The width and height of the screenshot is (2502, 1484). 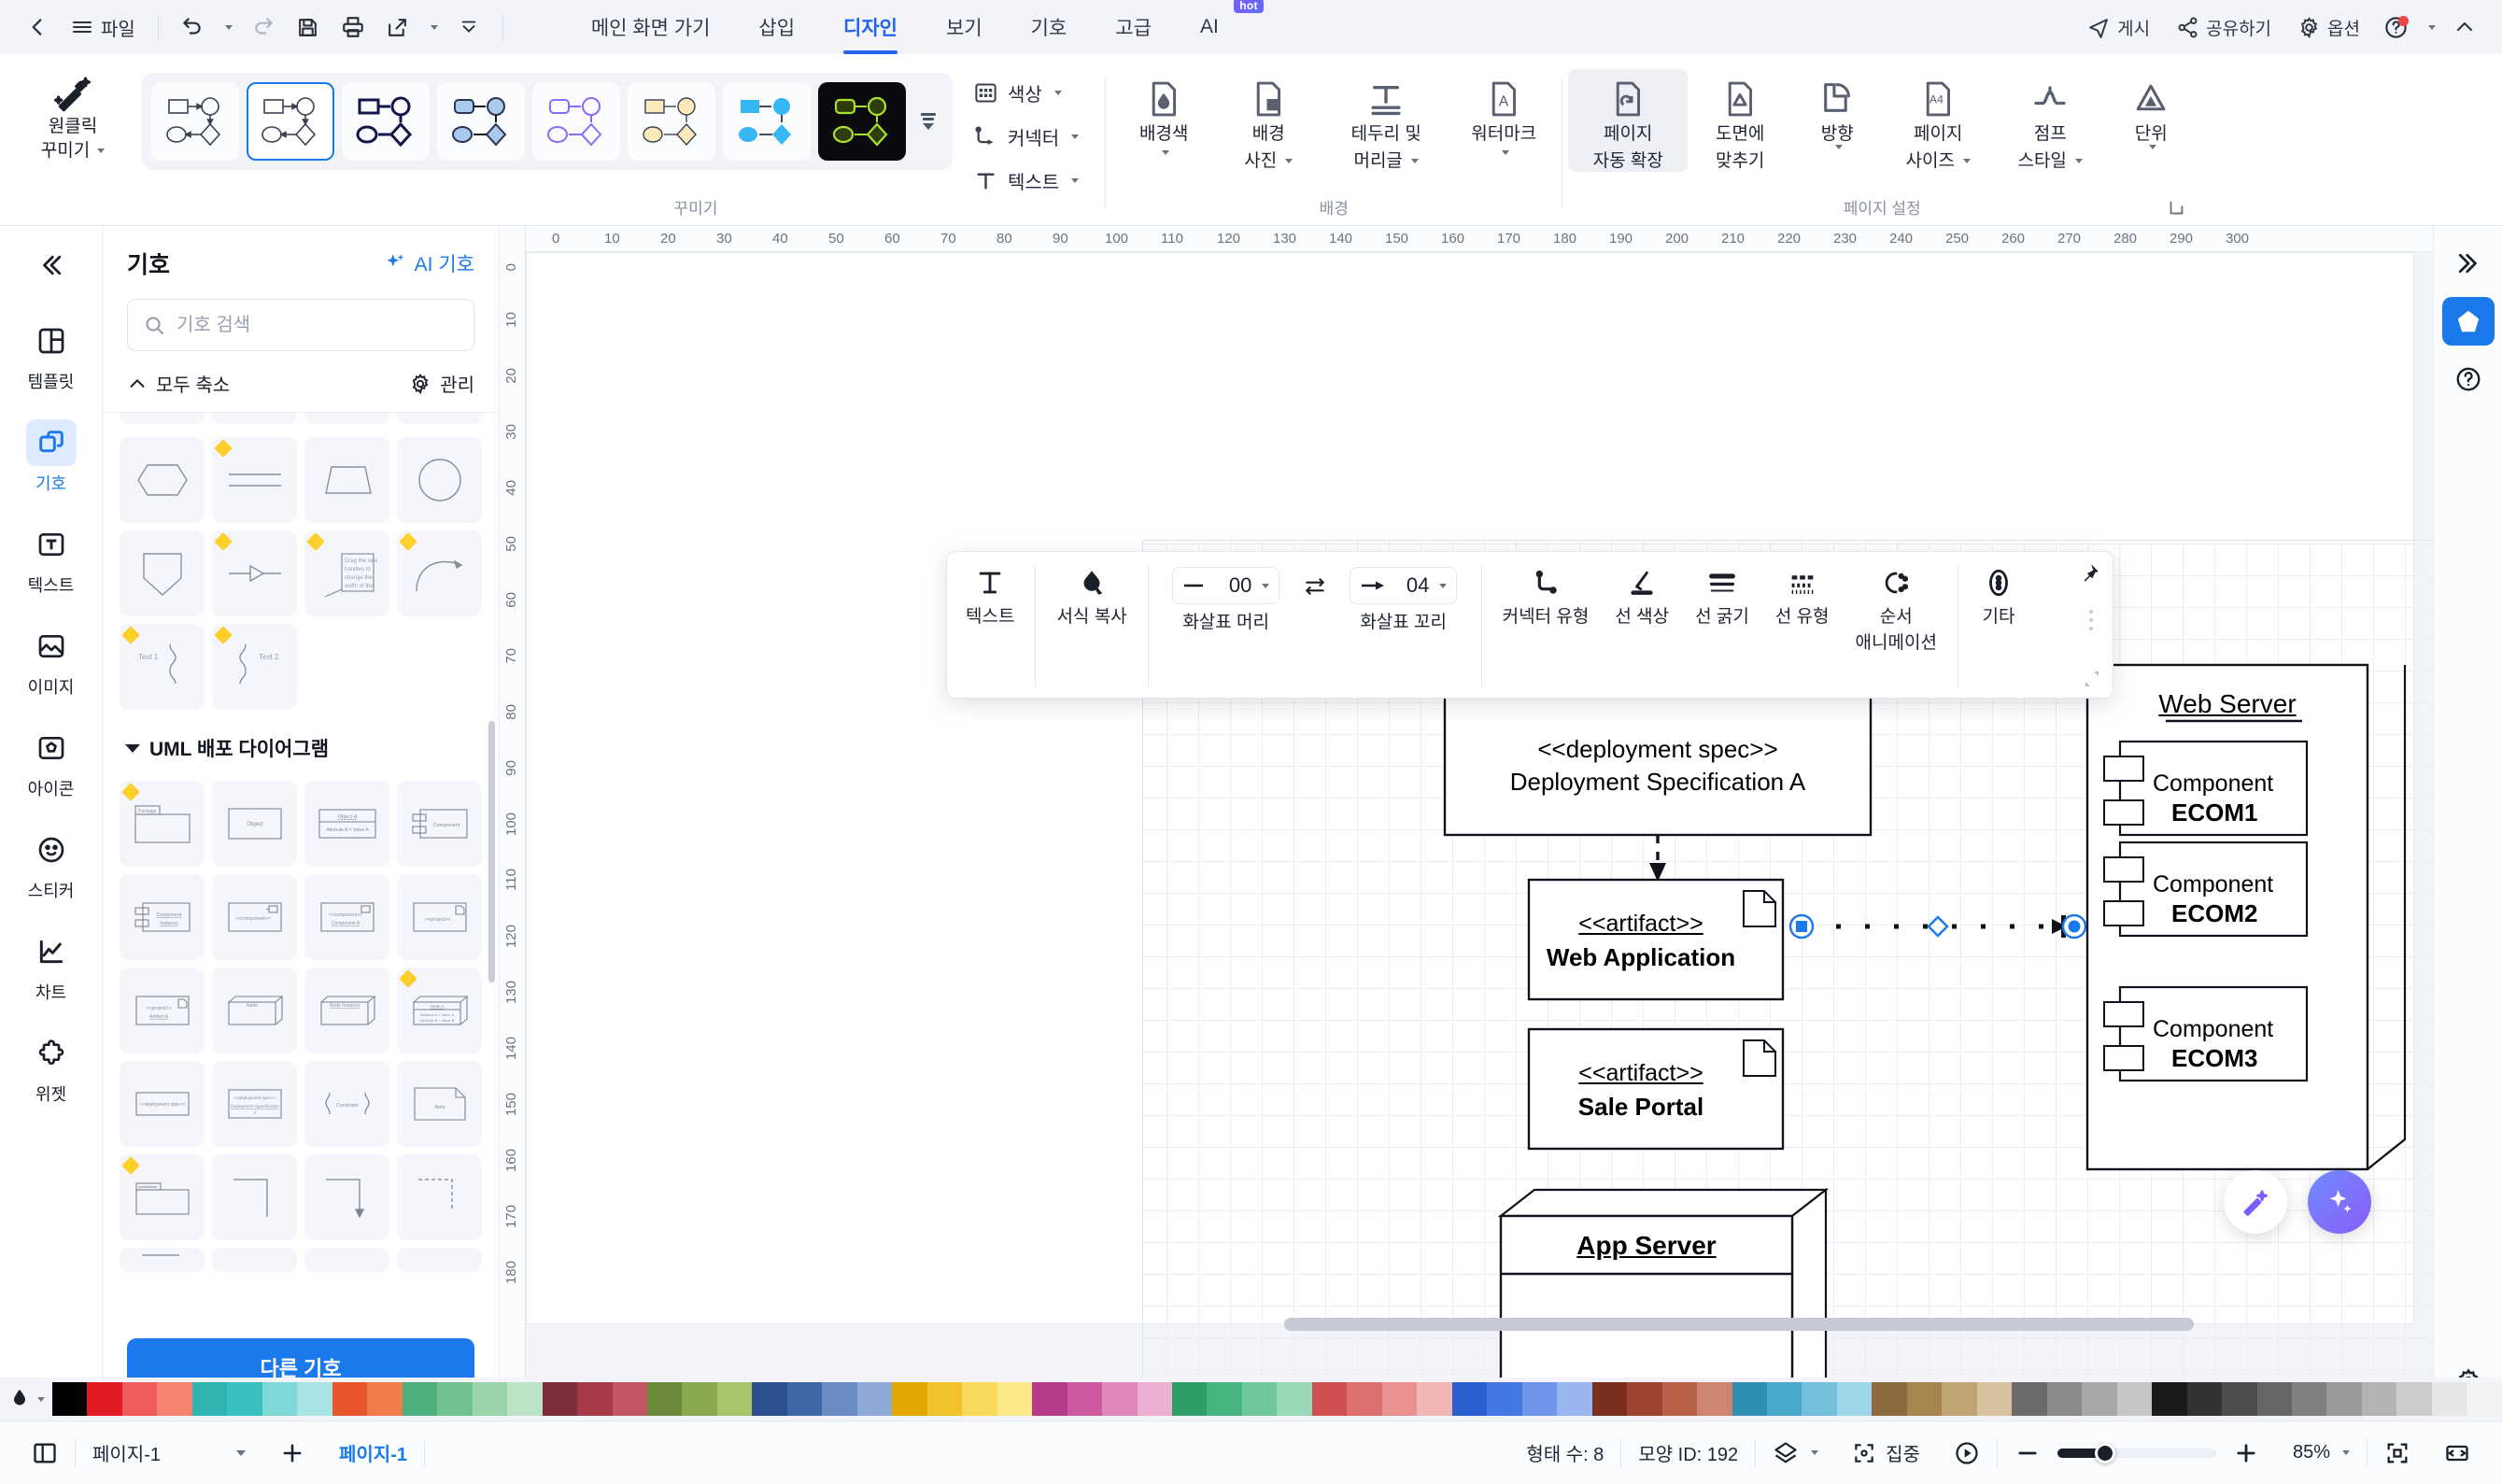 I want to click on symbol-cell-circle, so click(x=439, y=480).